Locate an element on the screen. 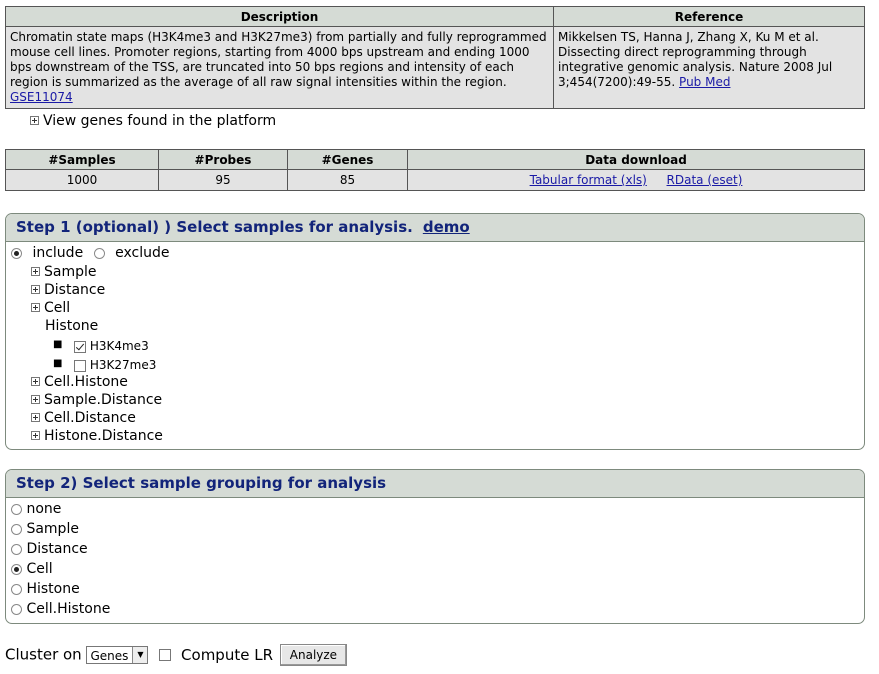 Image resolution: width=879 pixels, height=674 pixels. tree-item-sample: Sample is located at coordinates (64, 272).